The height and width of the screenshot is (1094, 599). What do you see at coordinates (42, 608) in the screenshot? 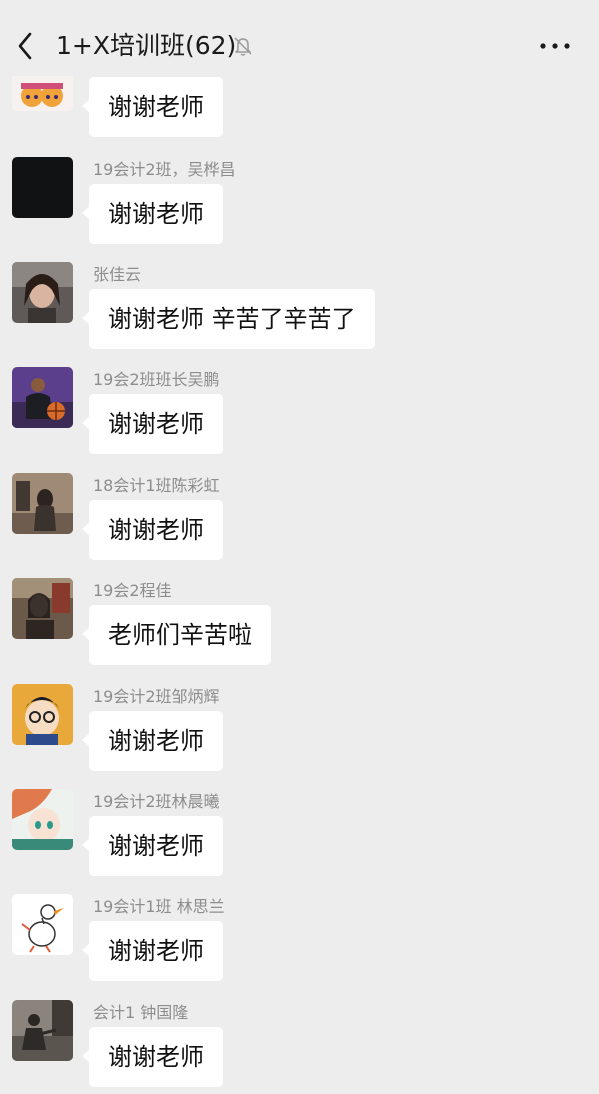
I see `cafe-photo-avatar` at bounding box center [42, 608].